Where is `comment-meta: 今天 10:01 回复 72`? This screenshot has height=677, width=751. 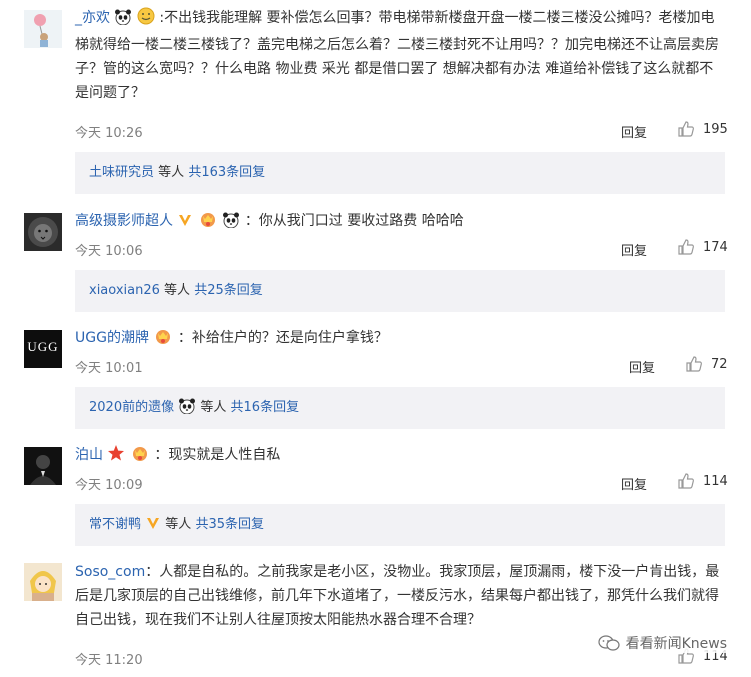 comment-meta: 今天 10:01 回复 72 is located at coordinates (401, 366).